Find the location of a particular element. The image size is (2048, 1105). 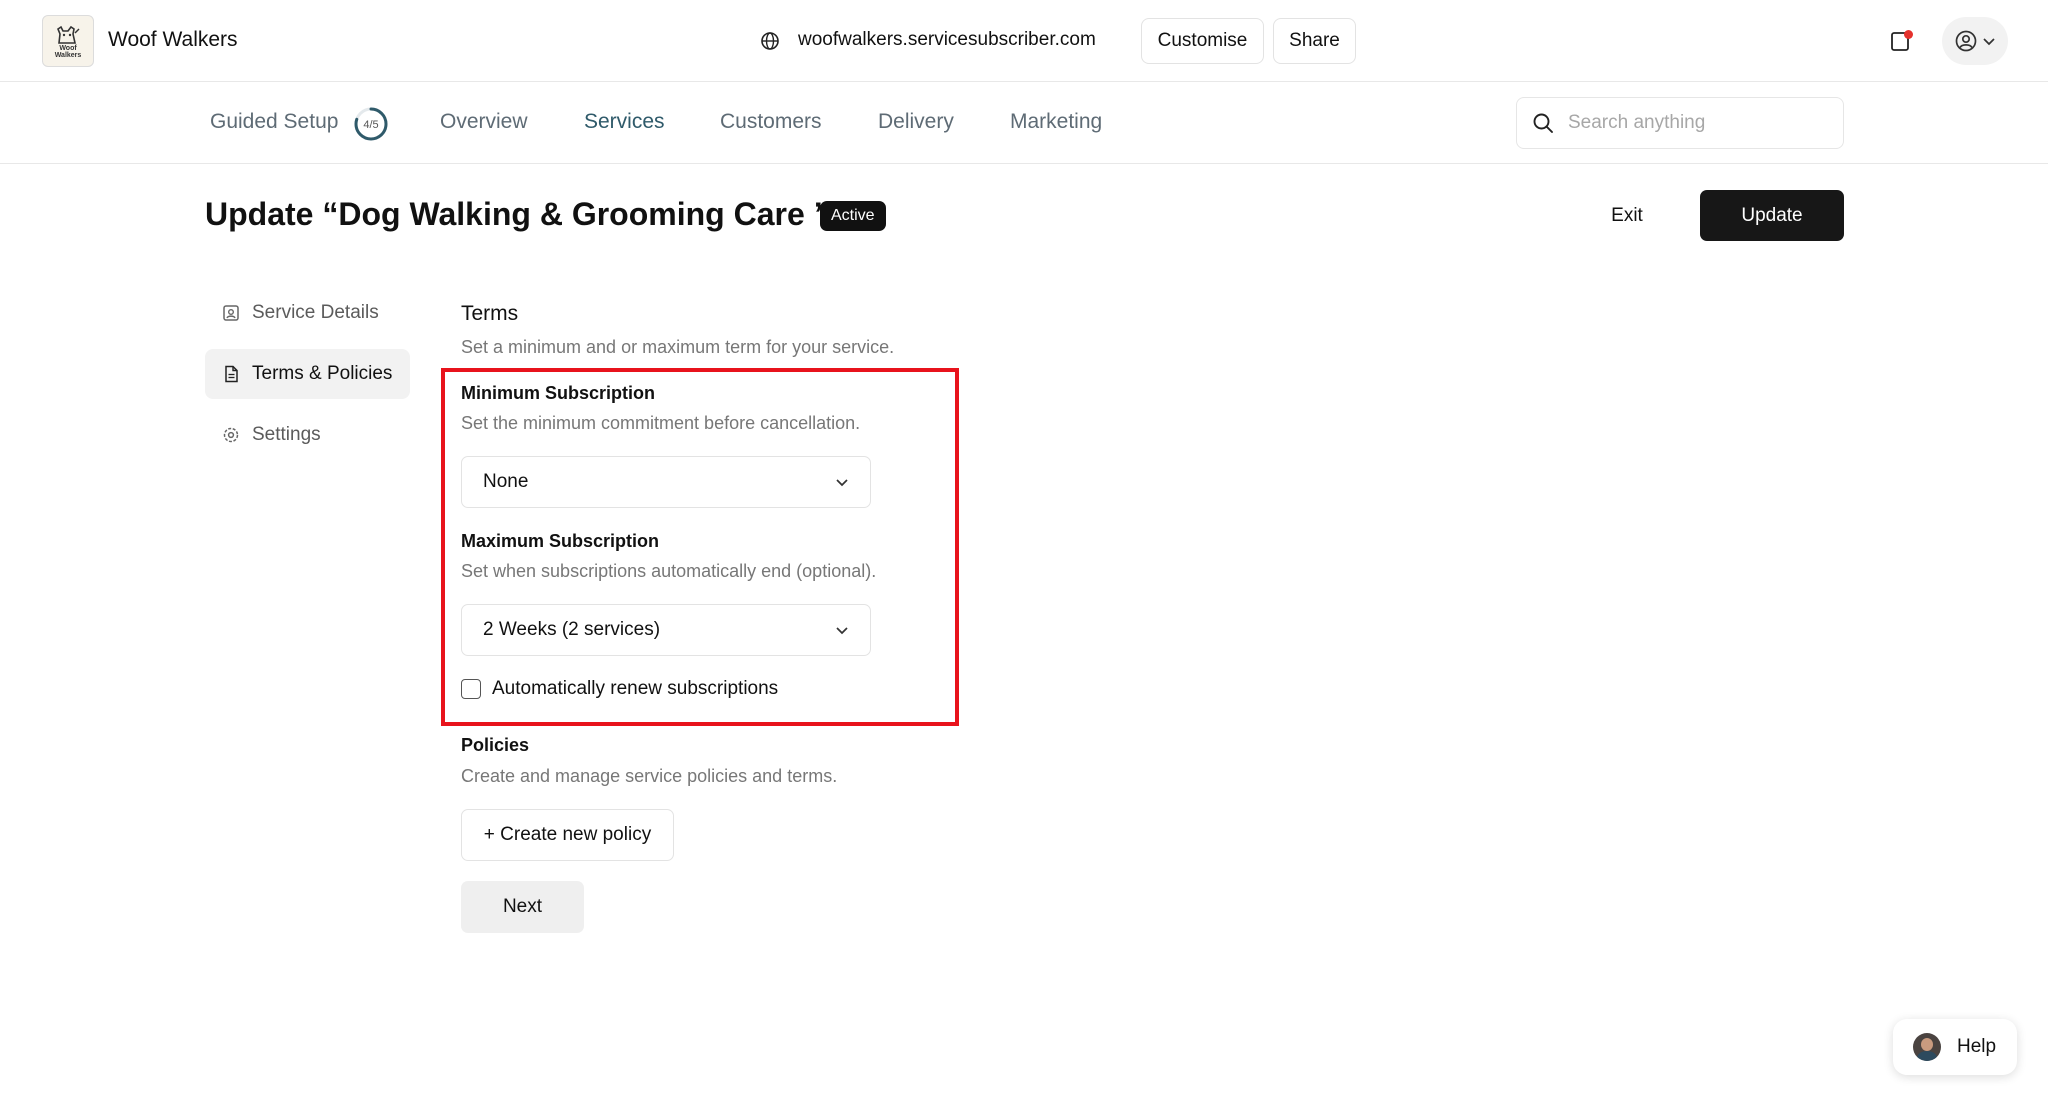

nav-delivery: Delivery is located at coordinates (916, 122).